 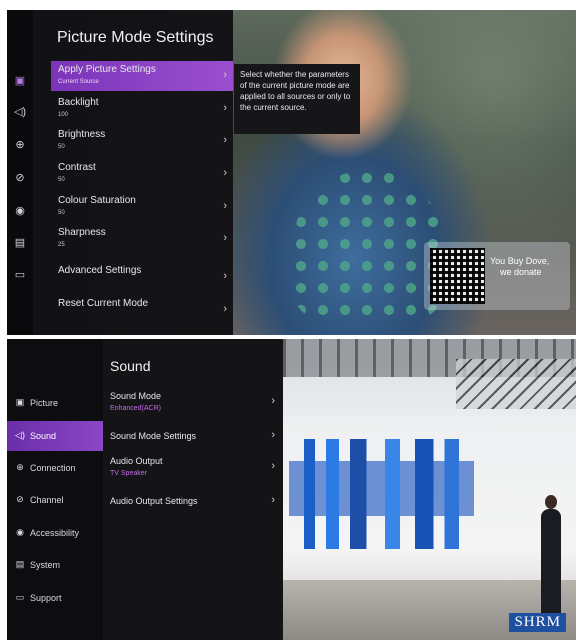 I want to click on contrast-item: Contrast 50 ›, so click(x=142, y=174).